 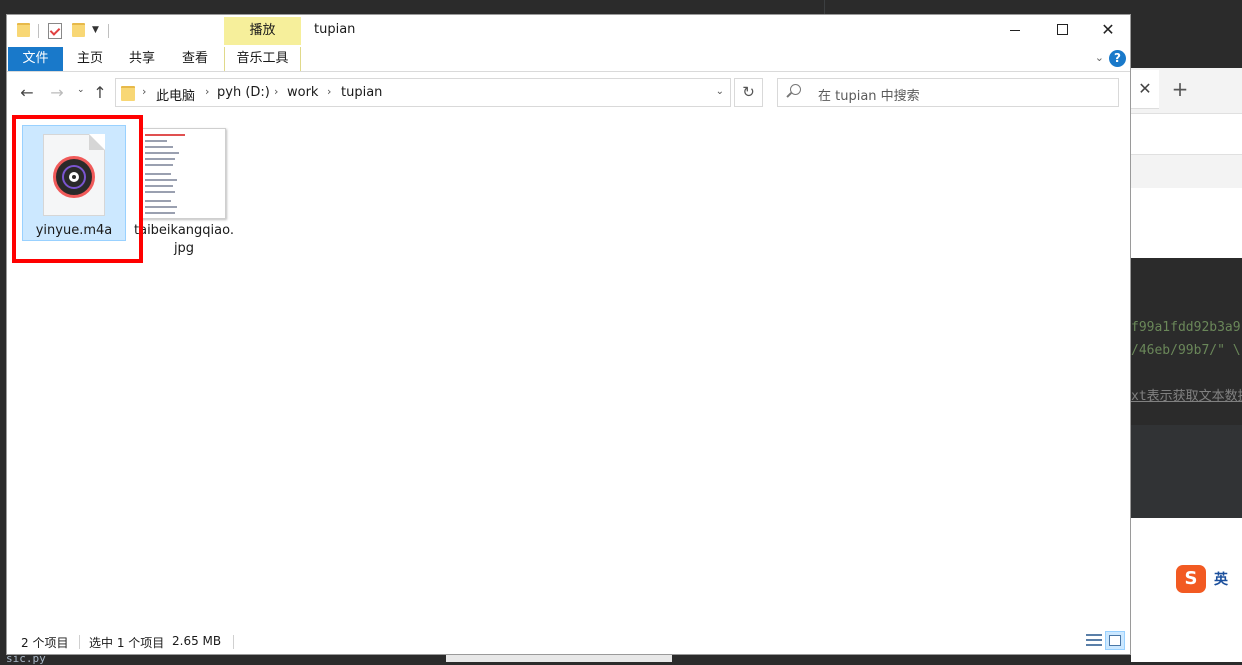 I want to click on title-bar: ▼ 播放 tupian ✕, so click(x=568, y=31).